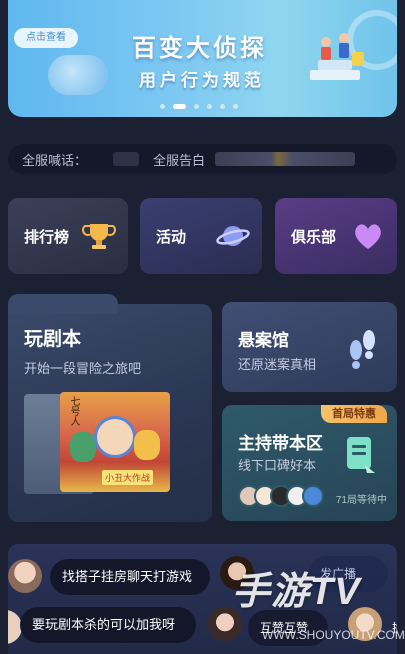 Image resolution: width=405 pixels, height=654 pixels. Describe the element at coordinates (263, 340) in the screenshot. I see `mystery-hall-title: 悬案馆` at that location.